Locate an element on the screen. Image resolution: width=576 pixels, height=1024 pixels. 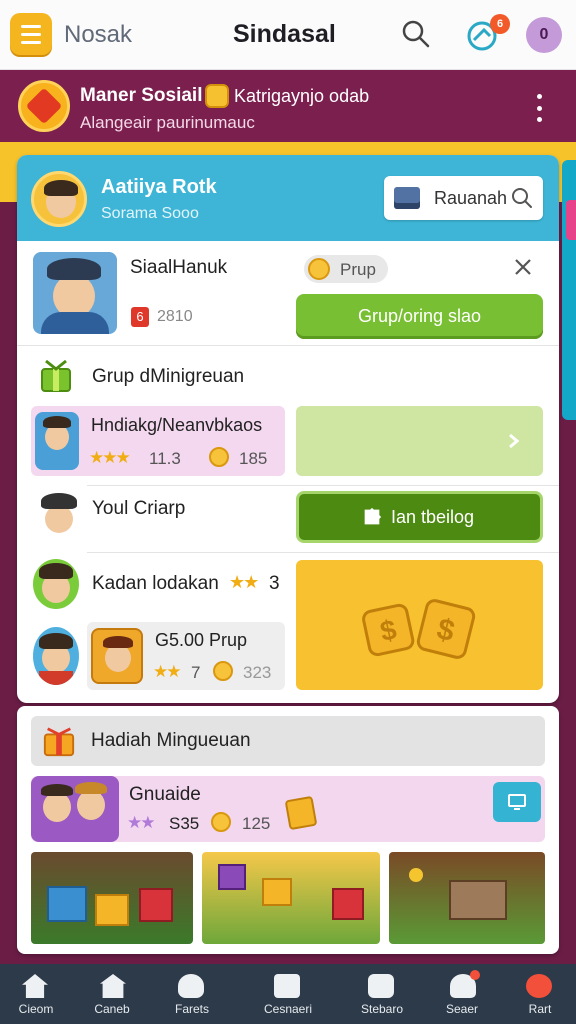
item-join-label: Ian tbeilog is located at coordinates (433, 517).